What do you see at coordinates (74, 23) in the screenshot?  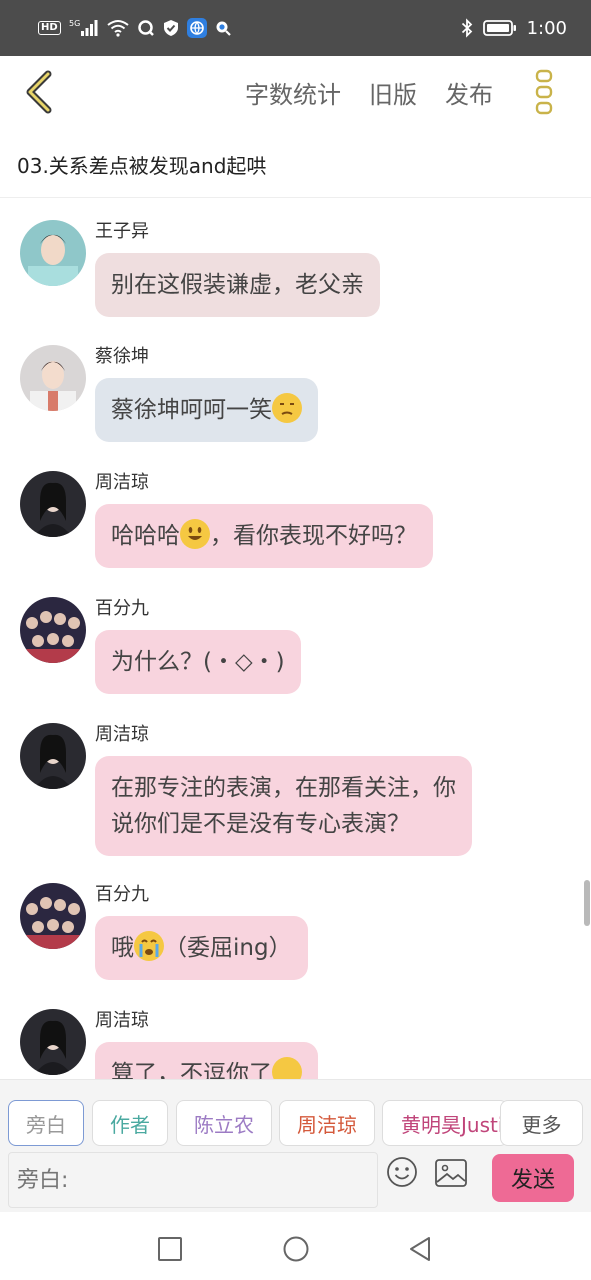 I see `signal-label: 5G` at bounding box center [74, 23].